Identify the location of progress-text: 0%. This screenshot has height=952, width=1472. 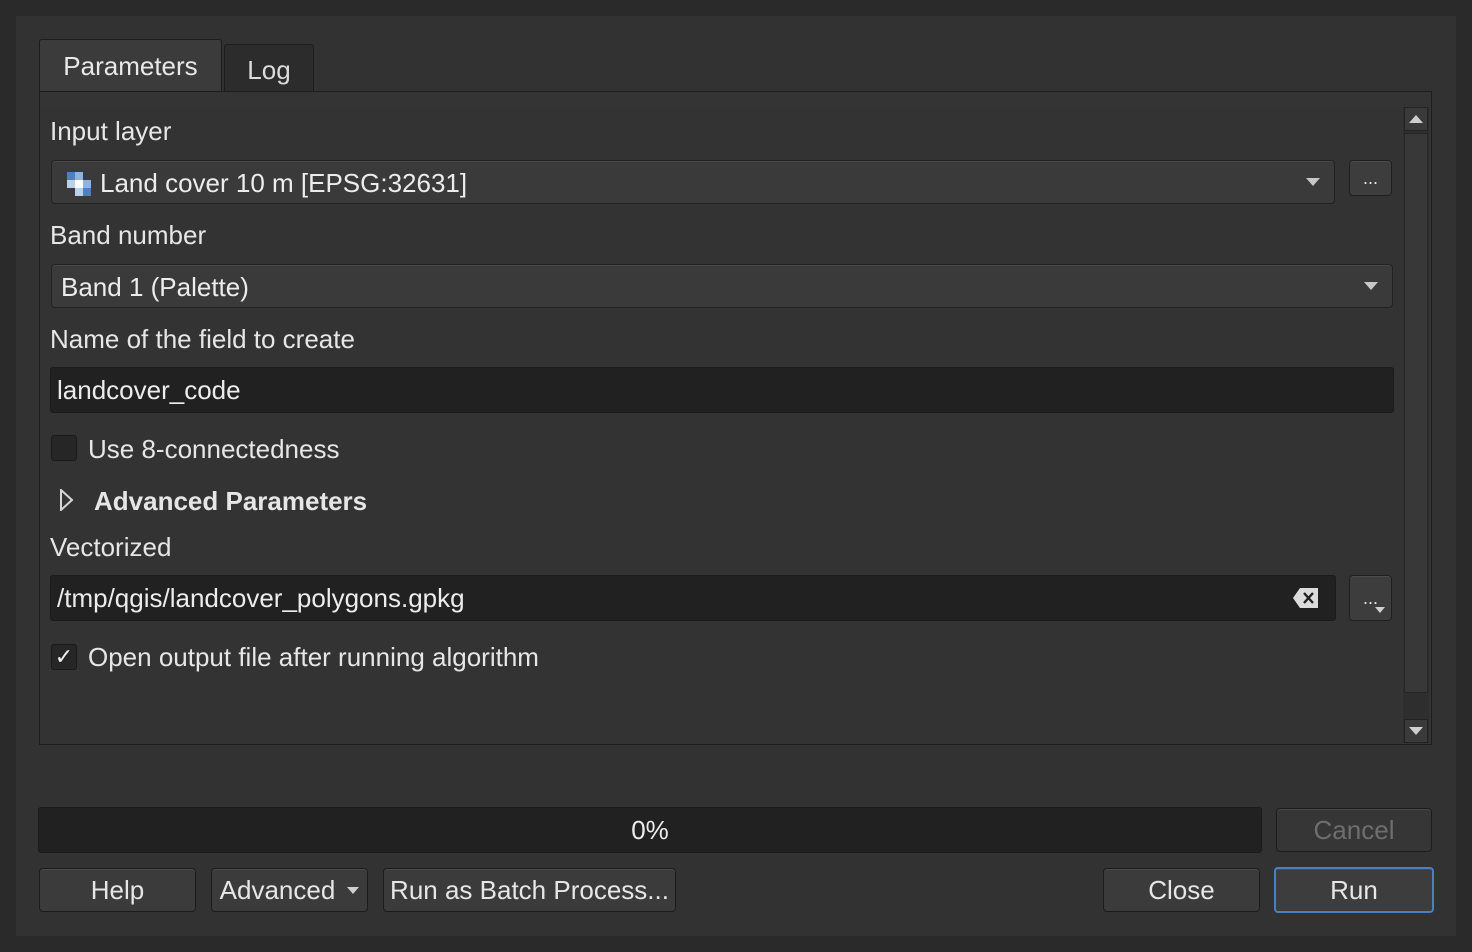
(650, 829).